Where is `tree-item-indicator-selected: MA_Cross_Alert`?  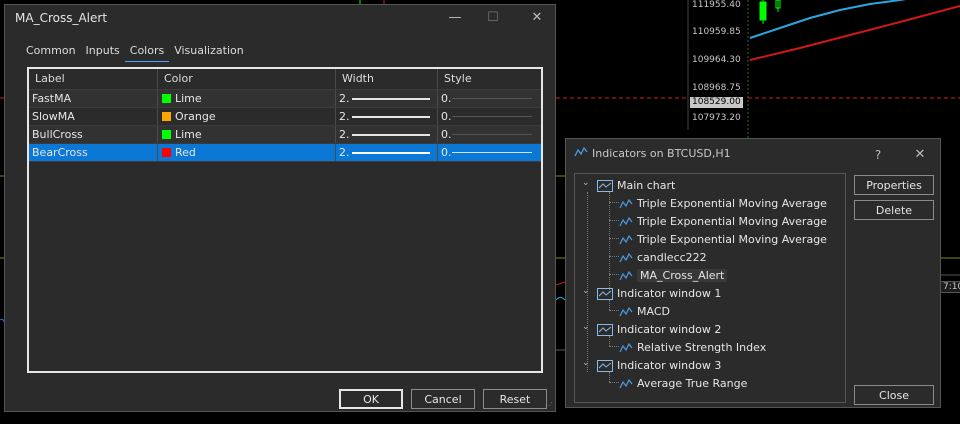 tree-item-indicator-selected: MA_Cross_Alert is located at coordinates (673, 276).